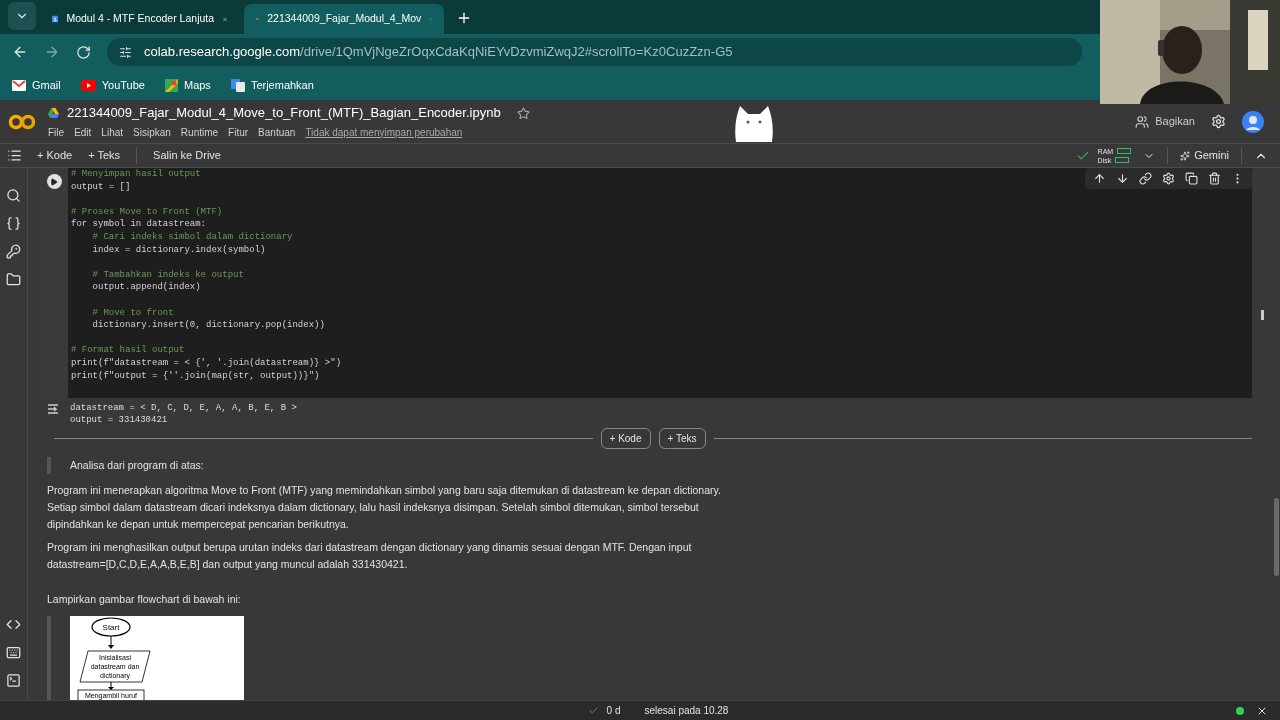 The width and height of the screenshot is (1280, 720). What do you see at coordinates (183, 408) in the screenshot?
I see `output-line: datastream = < D, C, D, E, A, A, B, E, B >` at bounding box center [183, 408].